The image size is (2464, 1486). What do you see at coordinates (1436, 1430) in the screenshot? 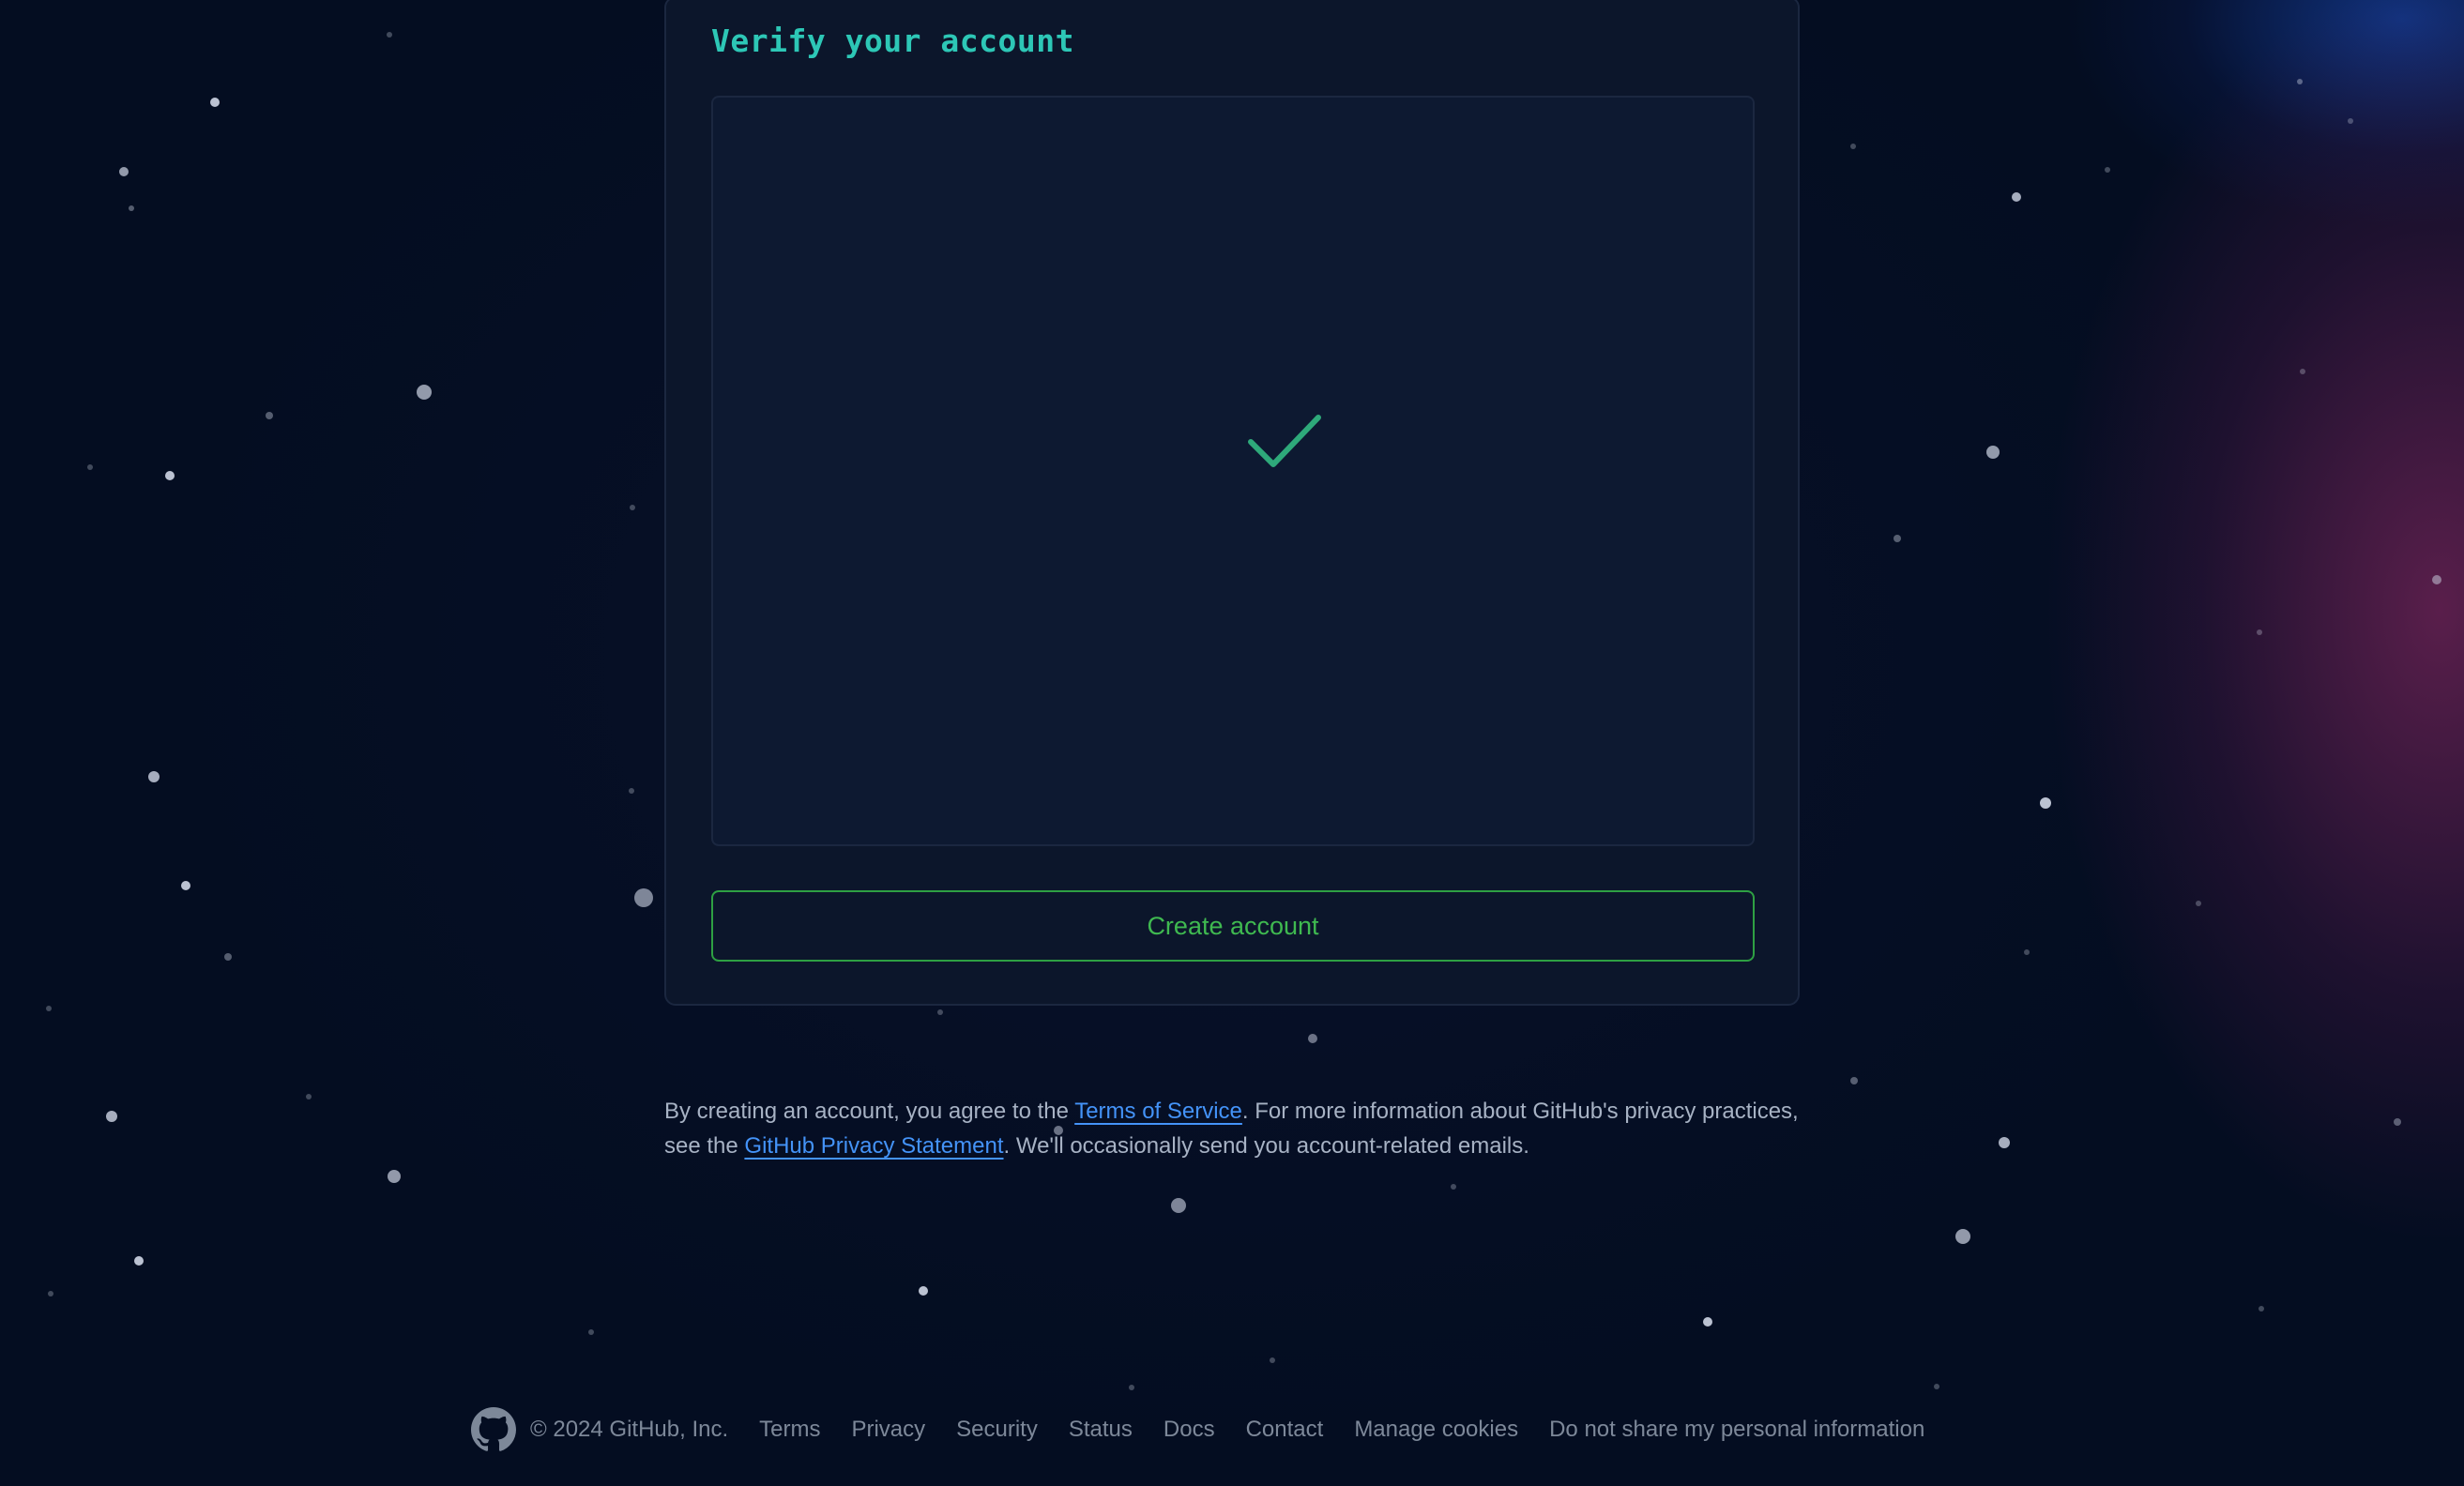
I see `footer-link-manage-cookies: Manage cookies` at bounding box center [1436, 1430].